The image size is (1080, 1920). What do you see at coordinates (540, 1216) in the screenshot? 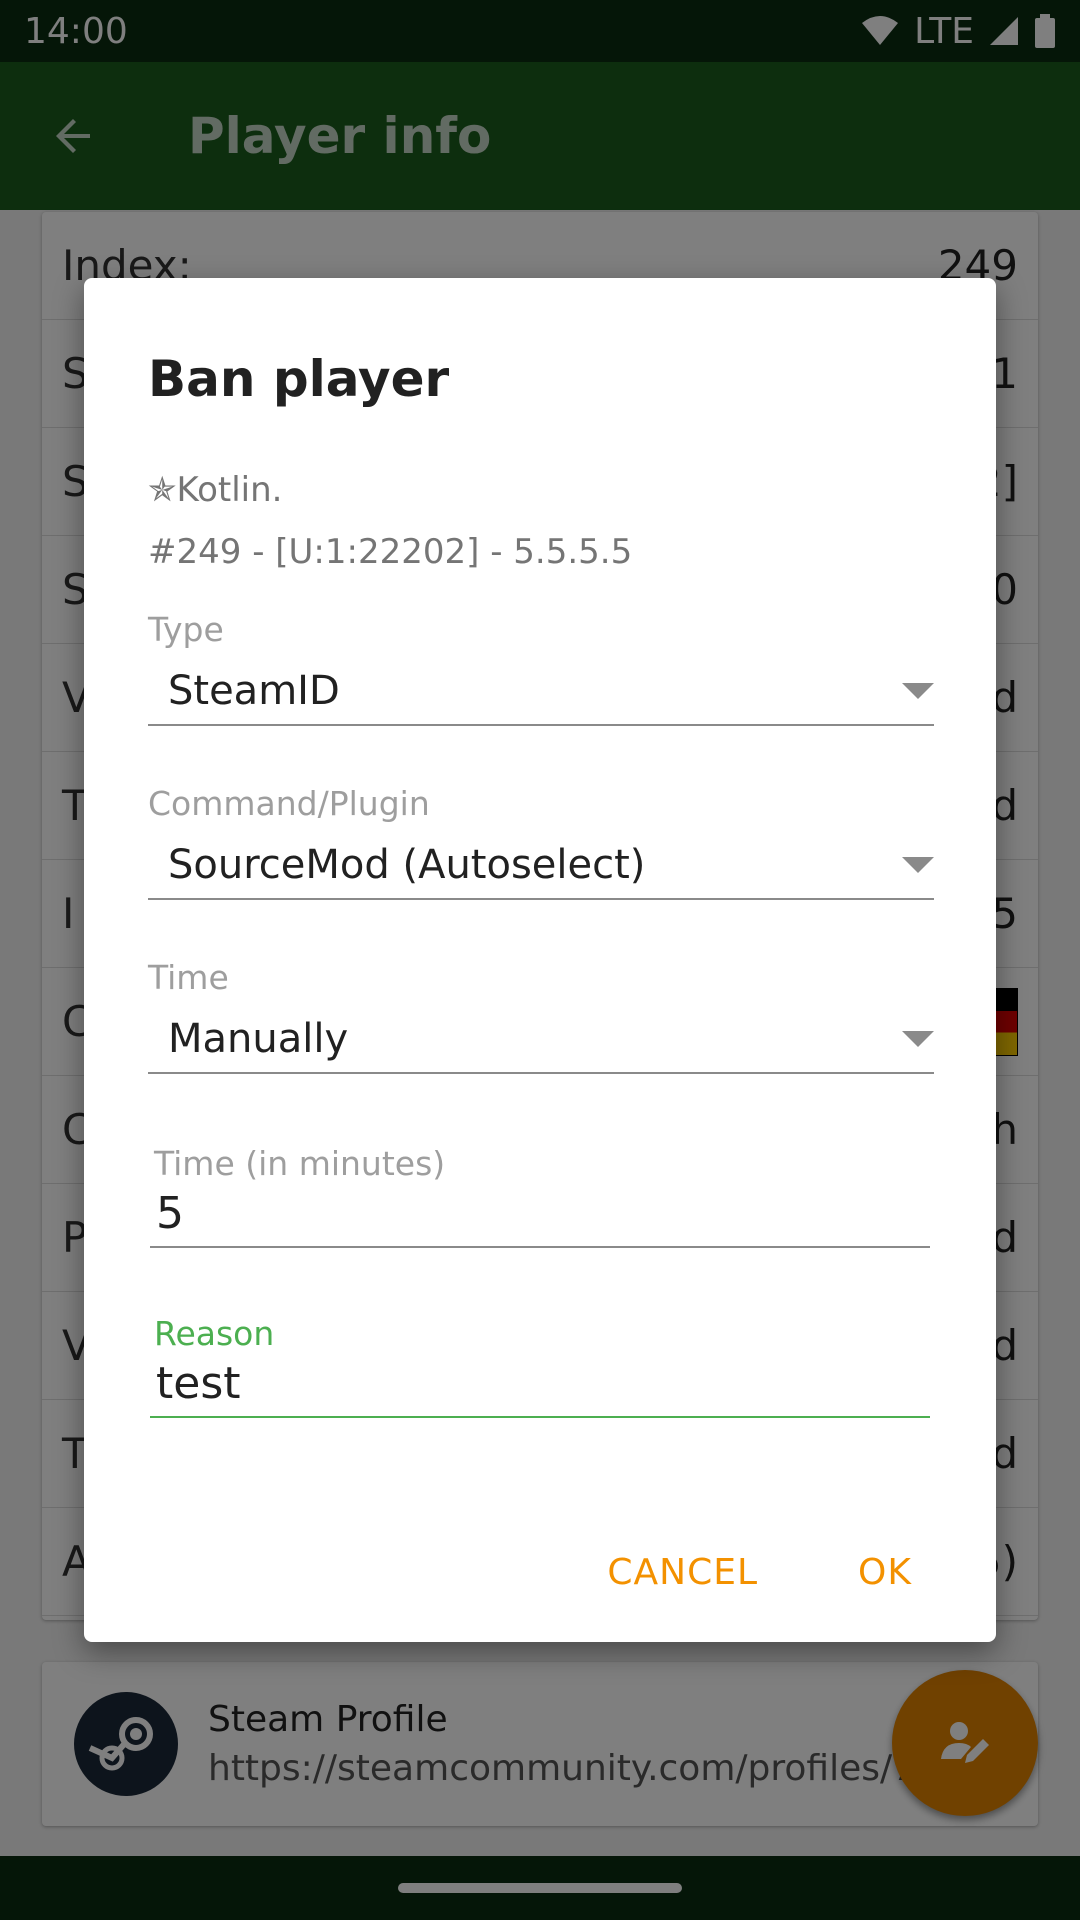
I see `minutes-input` at bounding box center [540, 1216].